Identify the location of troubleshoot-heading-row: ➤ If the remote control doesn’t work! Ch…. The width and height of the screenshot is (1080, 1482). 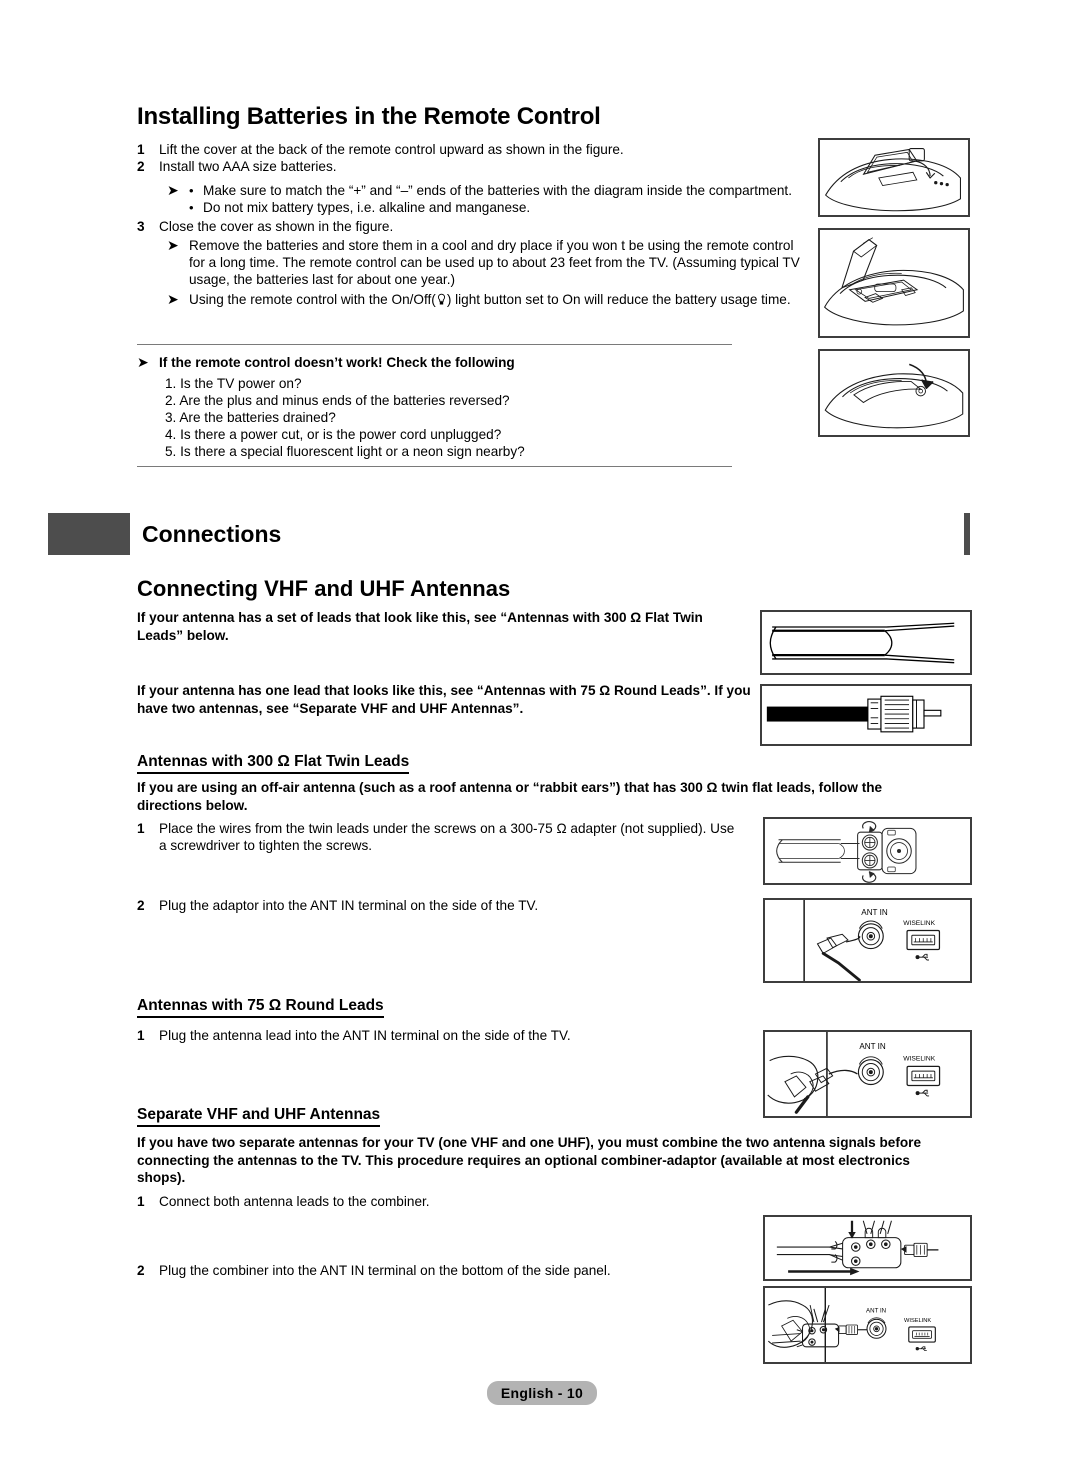
(457, 363).